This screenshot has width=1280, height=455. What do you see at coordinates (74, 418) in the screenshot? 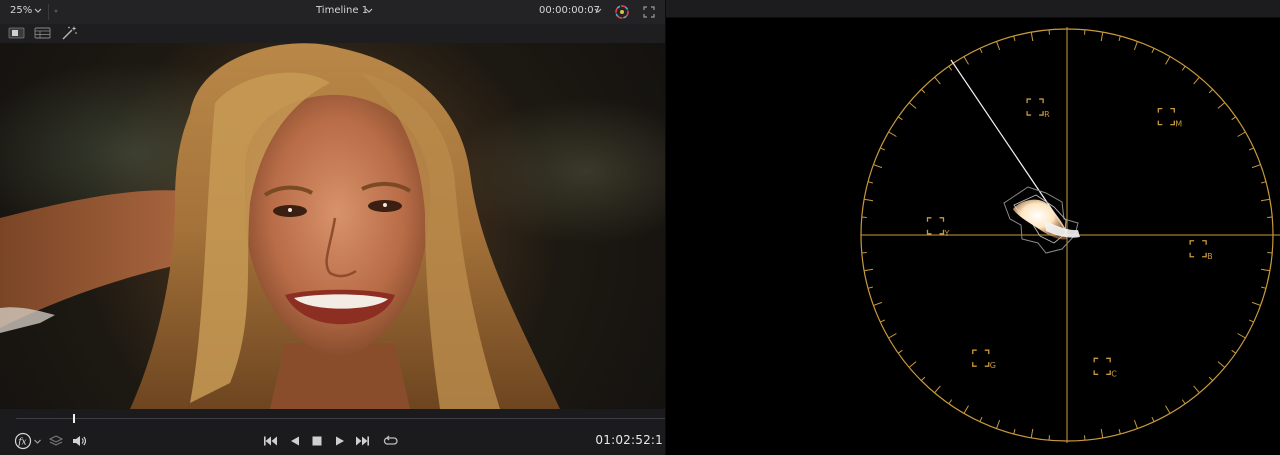
I see `playhead` at bounding box center [74, 418].